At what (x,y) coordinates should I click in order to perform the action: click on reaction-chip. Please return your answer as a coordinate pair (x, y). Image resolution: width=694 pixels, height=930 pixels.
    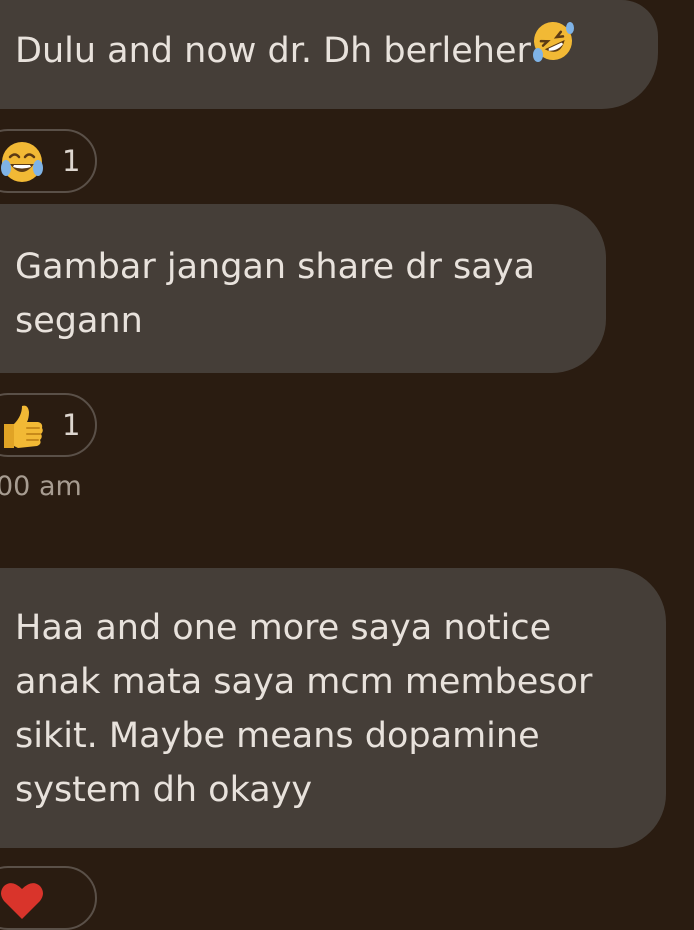
    Looking at the image, I should click on (48, 898).